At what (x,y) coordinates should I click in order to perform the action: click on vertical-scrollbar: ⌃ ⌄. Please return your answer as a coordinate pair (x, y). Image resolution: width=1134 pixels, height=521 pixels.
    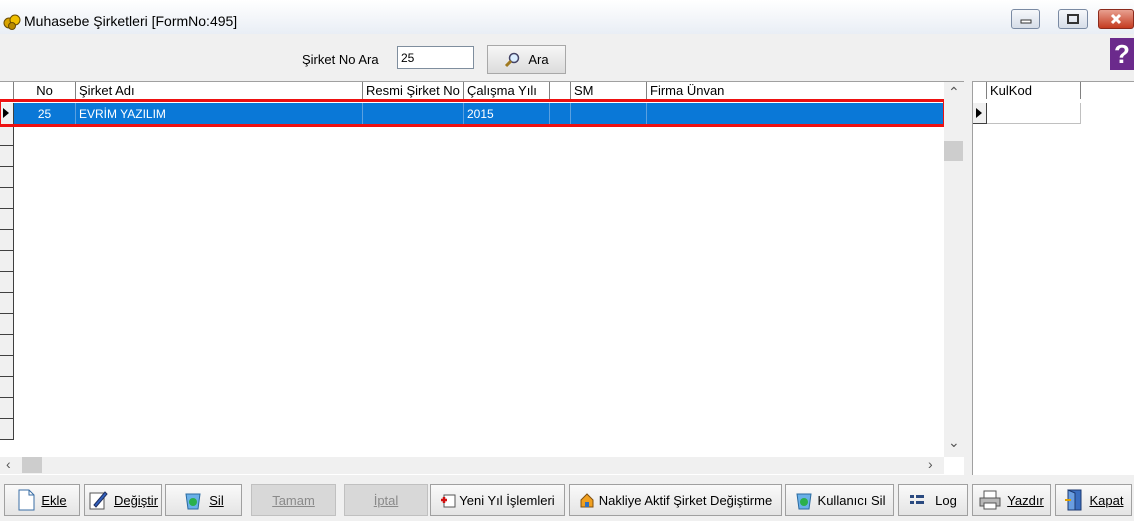
    Looking at the image, I should click on (954, 269).